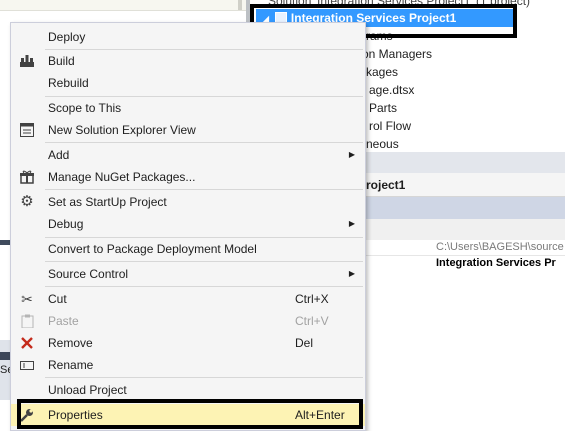 This screenshot has width=565, height=431. I want to click on menu-item-shortcut: Del, so click(304, 343).